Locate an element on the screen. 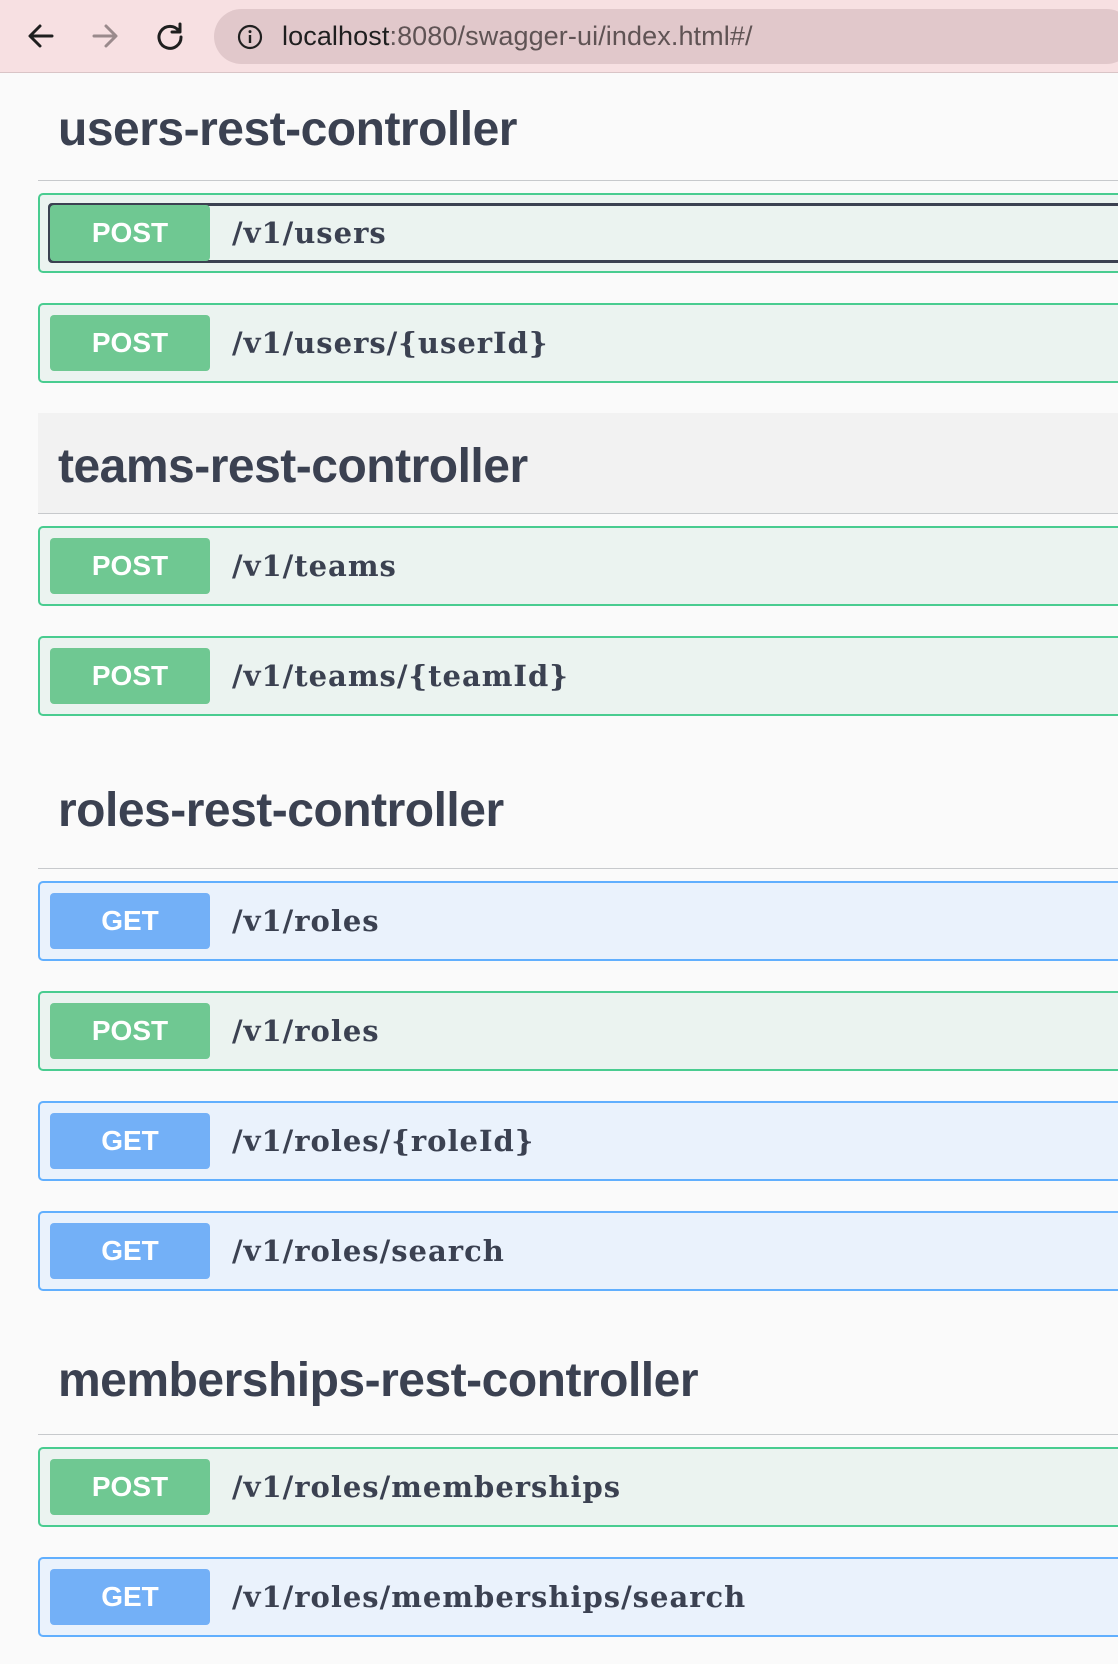 The width and height of the screenshot is (1118, 1664). browser-toolbar: localhost:8080/swagger-ui/index.html#/ is located at coordinates (559, 36).